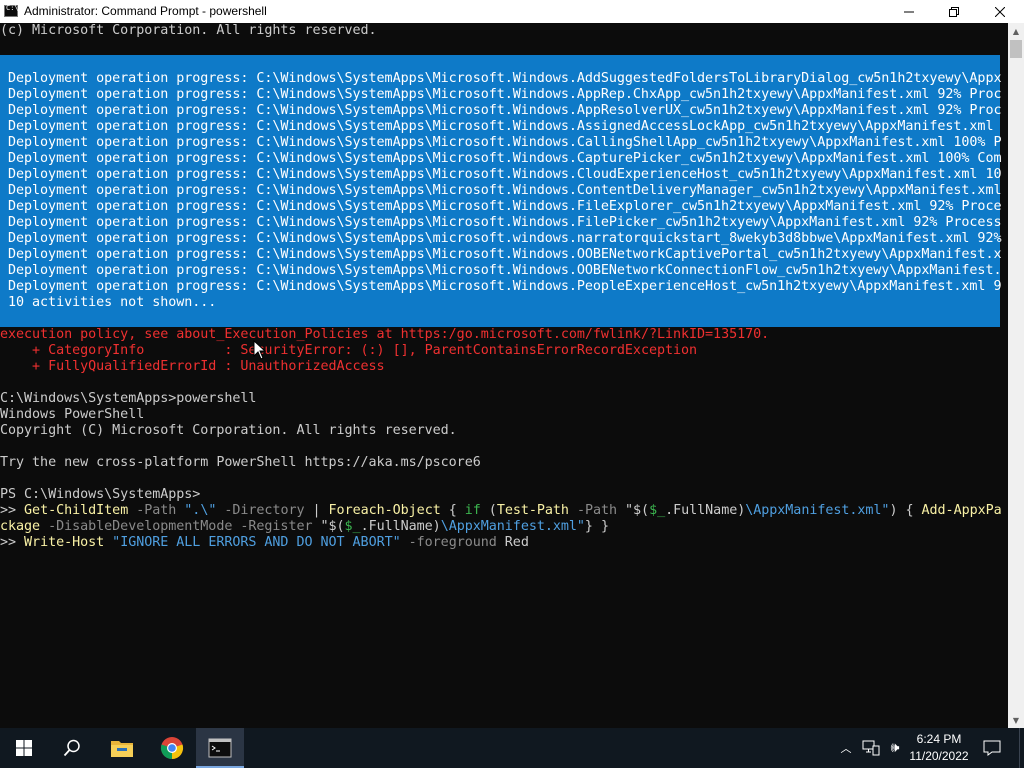 The width and height of the screenshot is (1024, 768). I want to click on argument: Red, so click(512, 542).